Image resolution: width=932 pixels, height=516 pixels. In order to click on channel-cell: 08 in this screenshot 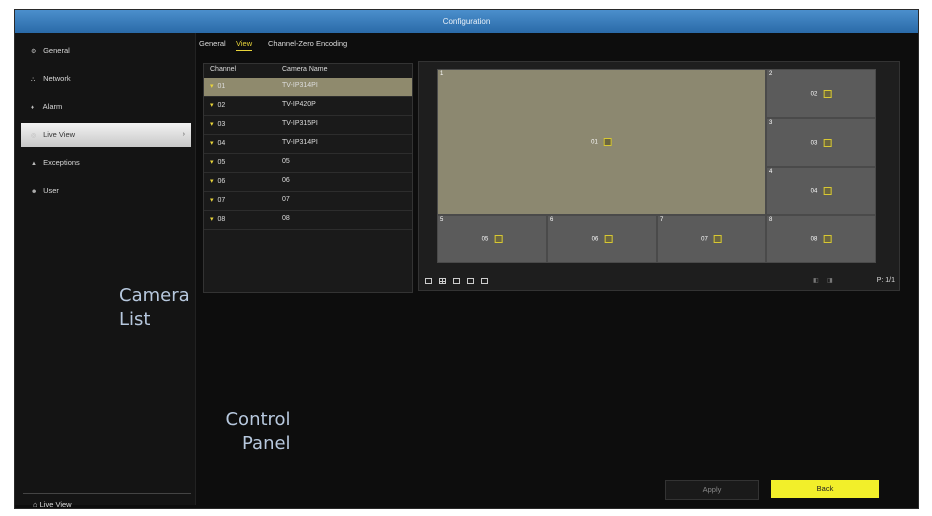, I will do `click(221, 219)`.